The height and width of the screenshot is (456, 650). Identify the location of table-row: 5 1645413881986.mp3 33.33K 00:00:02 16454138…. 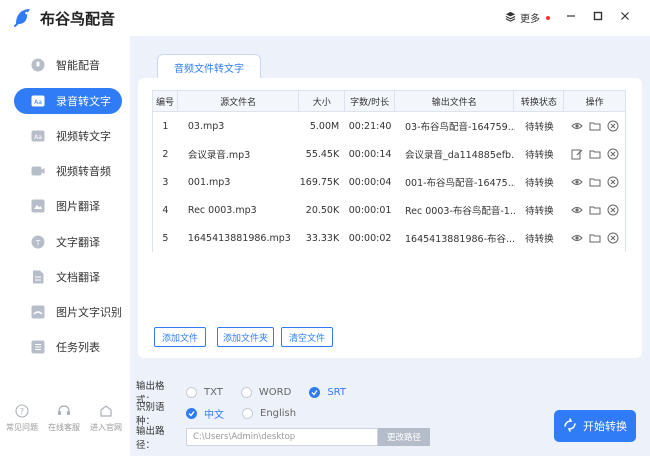
(389, 238).